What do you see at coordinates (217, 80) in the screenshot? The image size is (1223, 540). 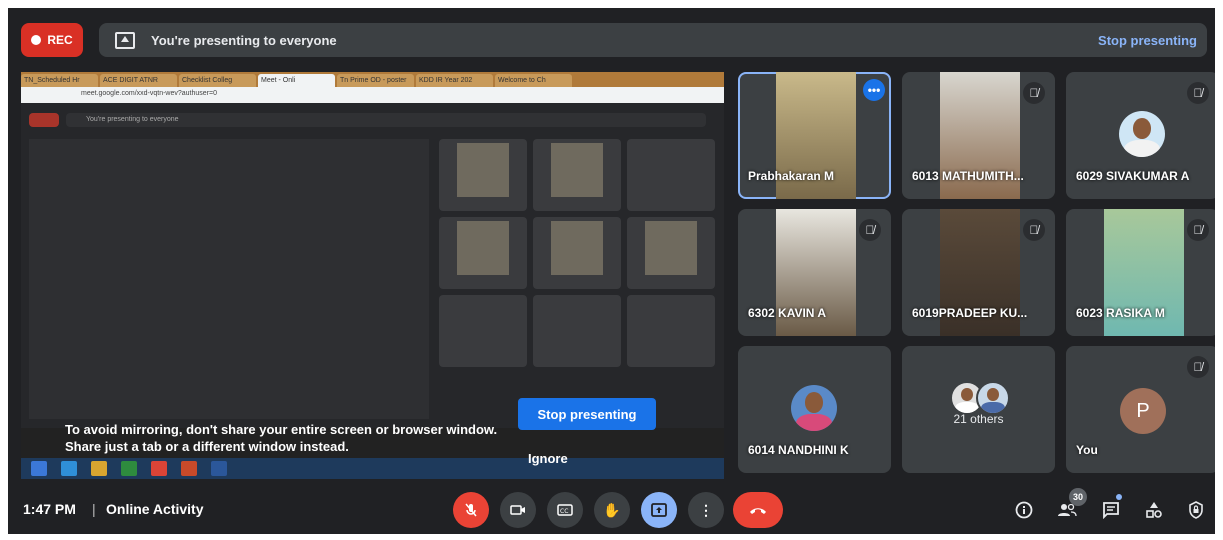 I see `browser-tab: Checklist Colleg` at bounding box center [217, 80].